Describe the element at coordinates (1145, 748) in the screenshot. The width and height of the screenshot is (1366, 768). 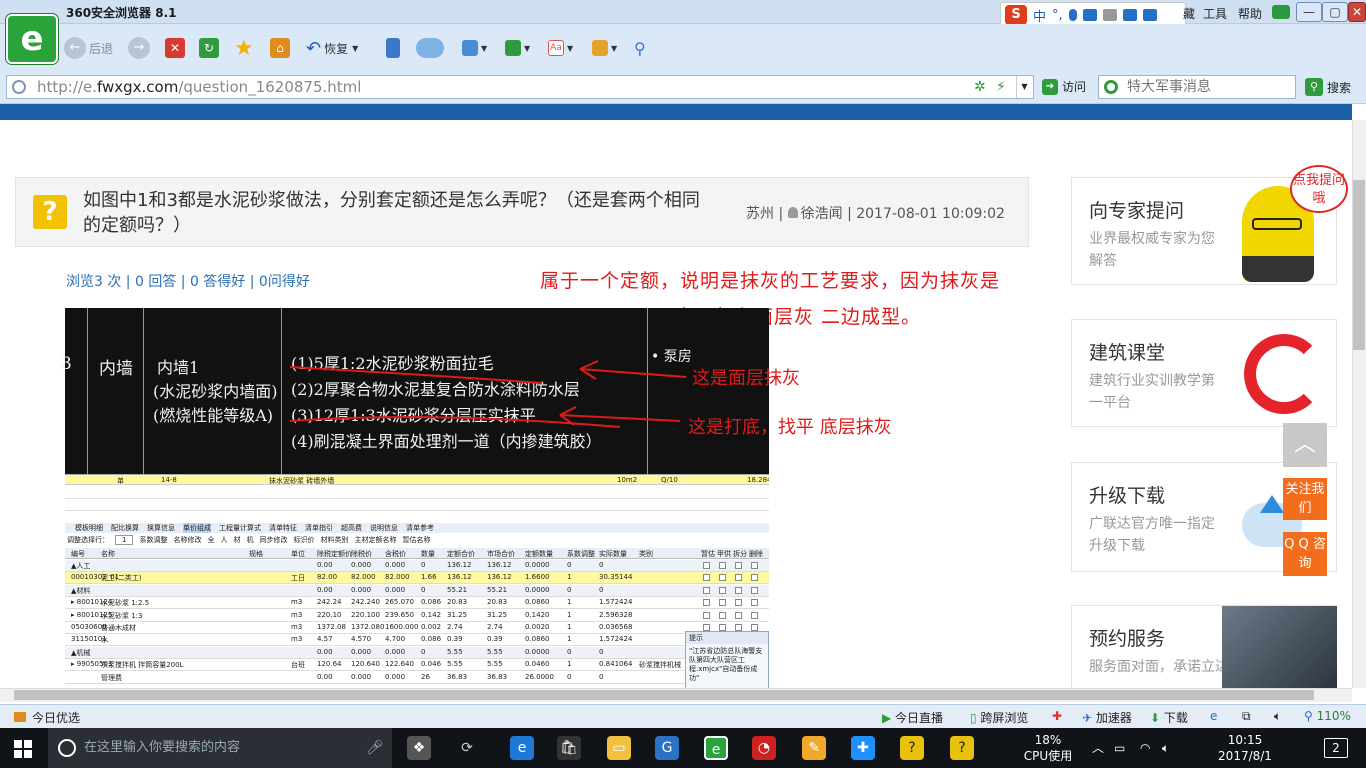
I see `tray-wifi-icon: ◠` at that location.